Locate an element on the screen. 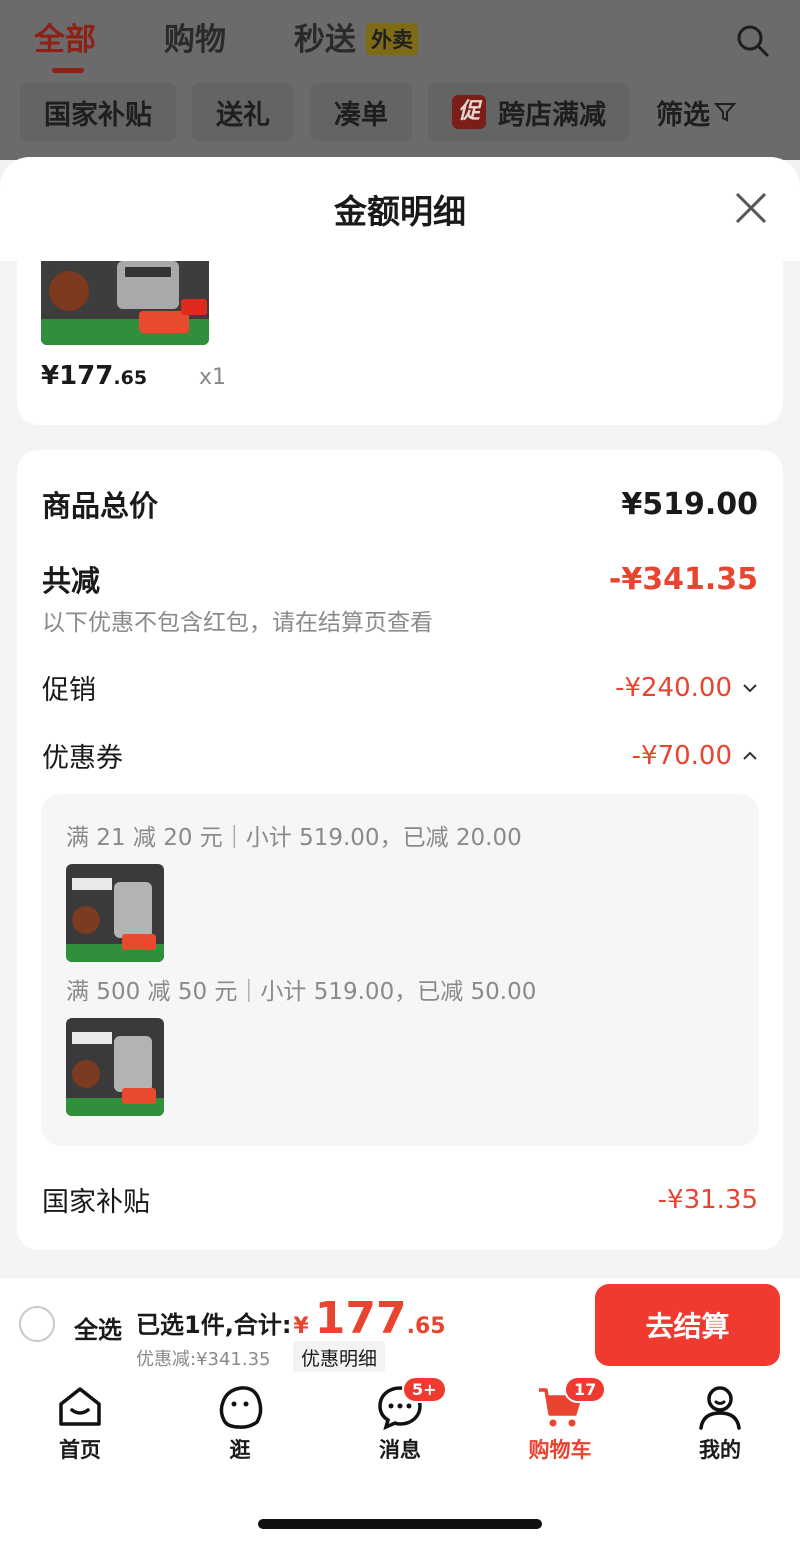  sheet-header: 金额明细 is located at coordinates (400, 209).